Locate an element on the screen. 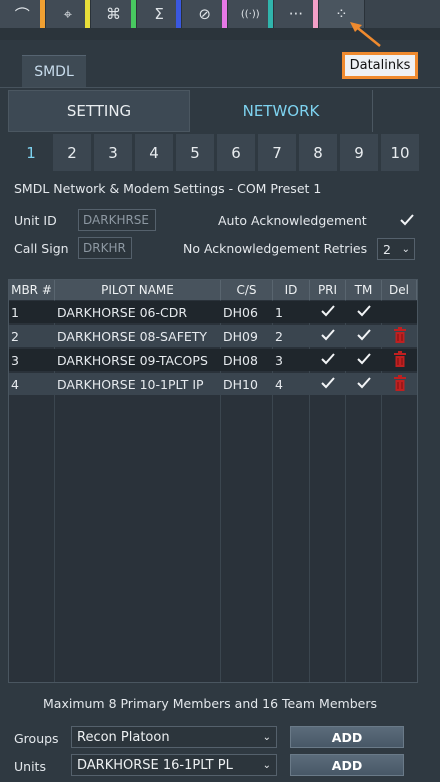 The height and width of the screenshot is (782, 440). cell-pilot: DARKHORSE 09-TACOPS is located at coordinates (132, 360).